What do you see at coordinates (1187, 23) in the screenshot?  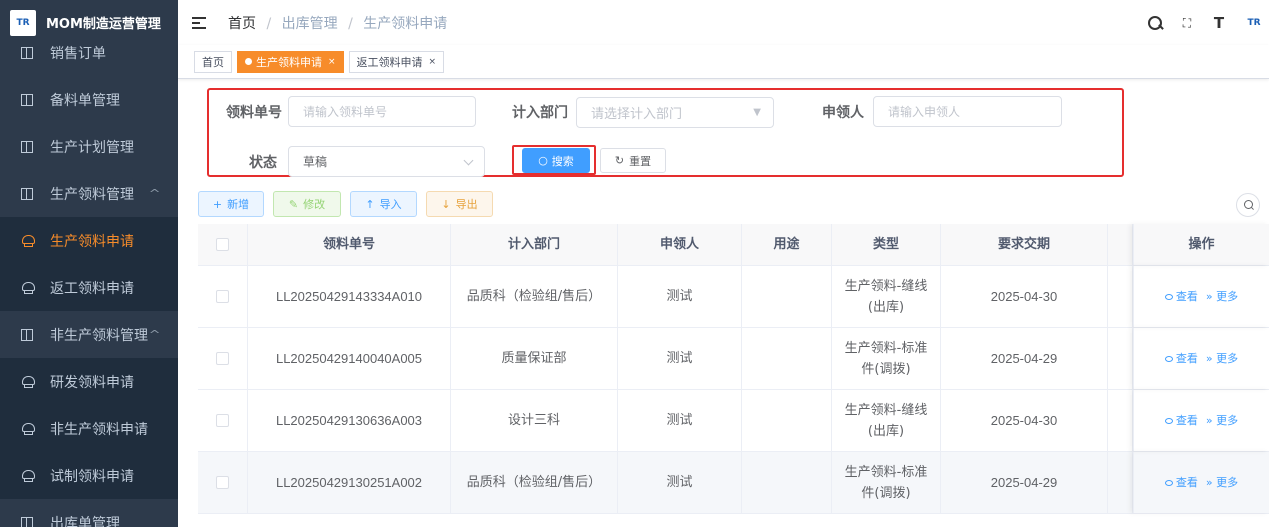 I see `fullscreen-icon: ⛶` at bounding box center [1187, 23].